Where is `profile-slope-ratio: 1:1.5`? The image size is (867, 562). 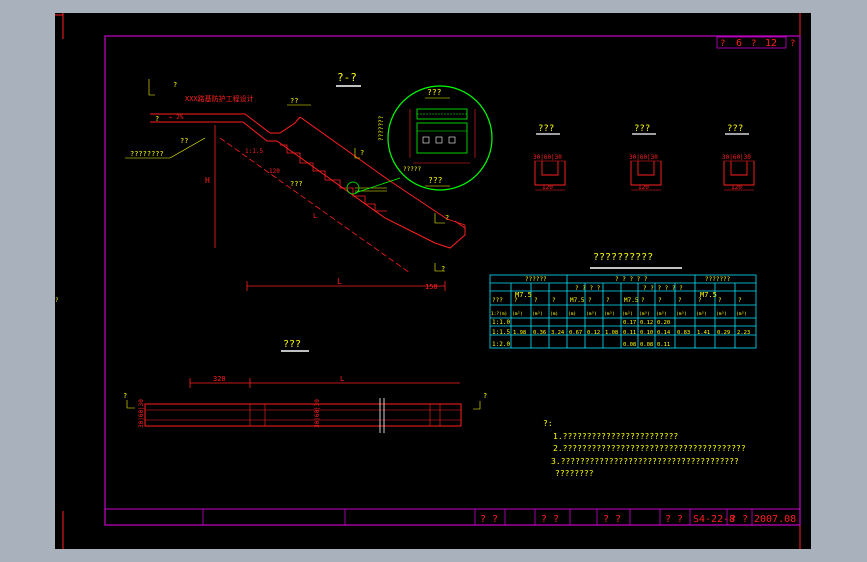 profile-slope-ratio: 1:1.5 is located at coordinates (254, 151).